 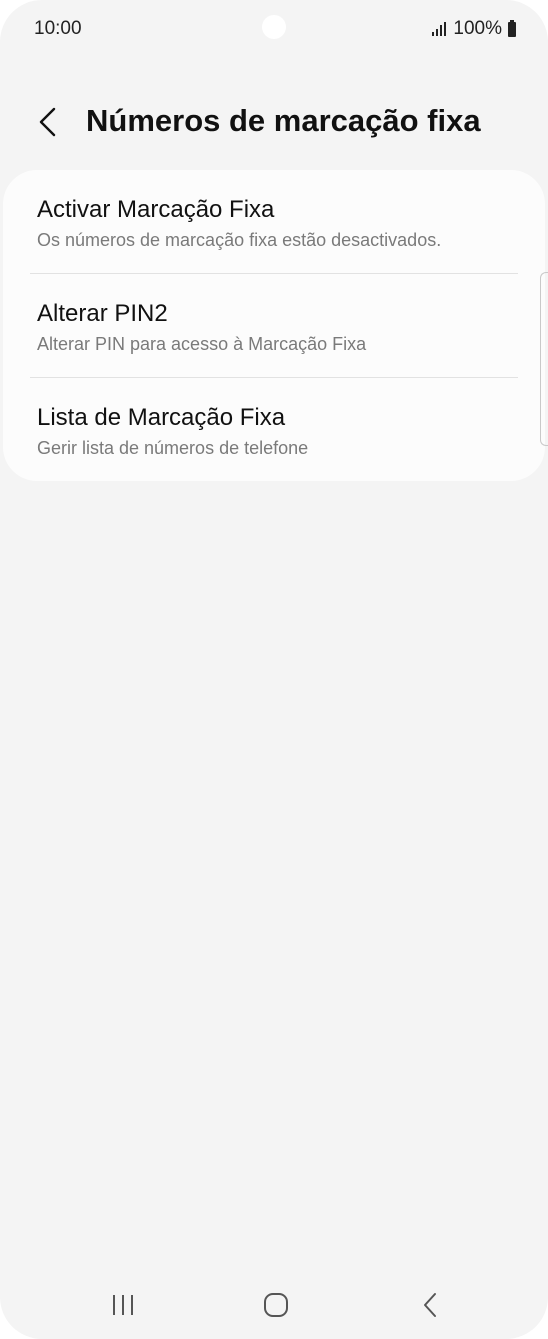 I want to click on item-title: Activar Marcação Fixa, so click(x=156, y=209).